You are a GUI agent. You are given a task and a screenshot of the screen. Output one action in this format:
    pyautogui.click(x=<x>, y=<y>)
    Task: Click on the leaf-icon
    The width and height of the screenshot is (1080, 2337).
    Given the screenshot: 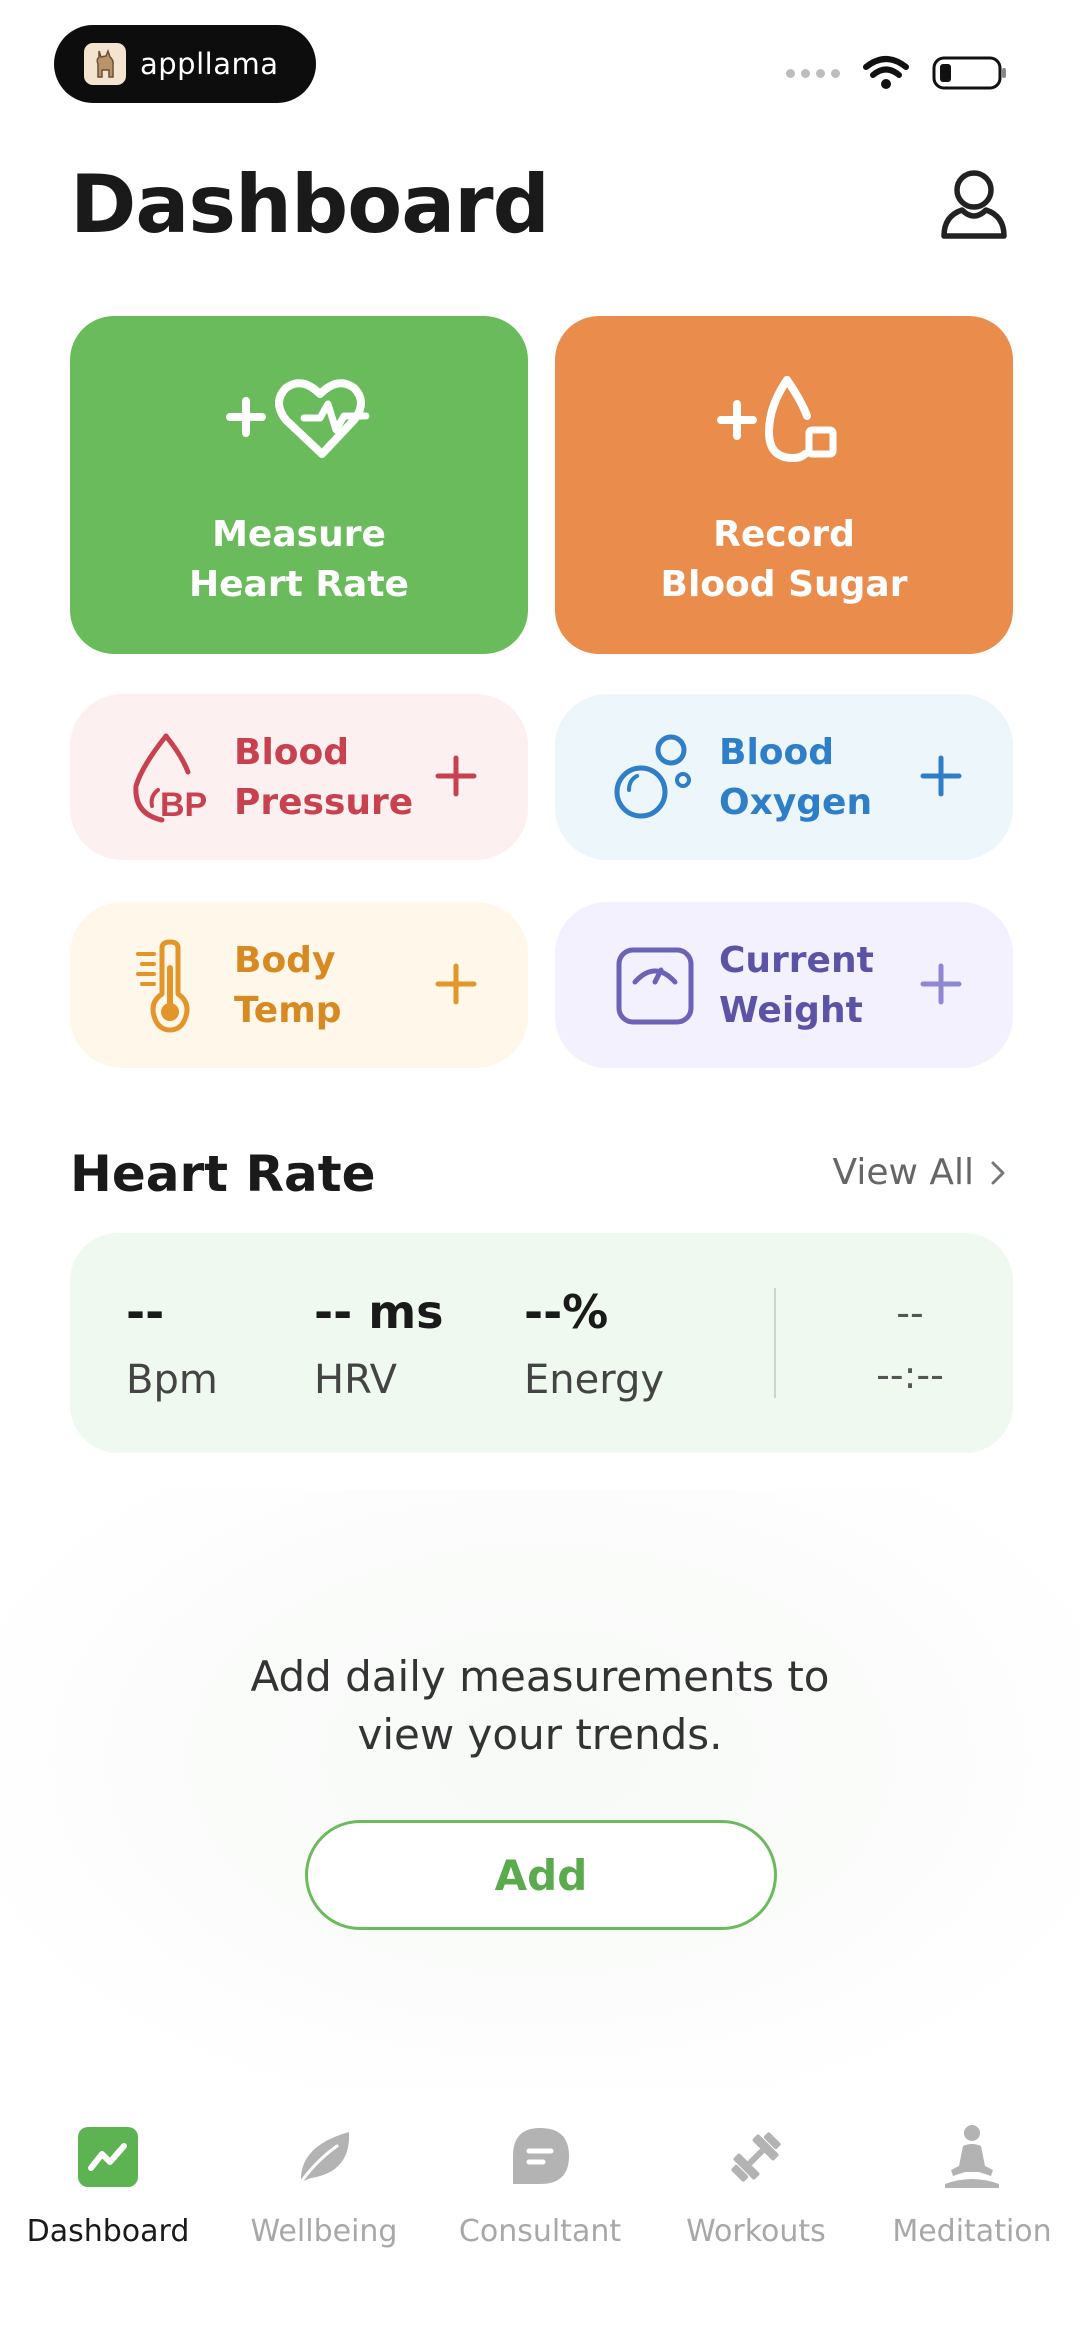 What is the action you would take?
    pyautogui.click(x=324, y=2157)
    